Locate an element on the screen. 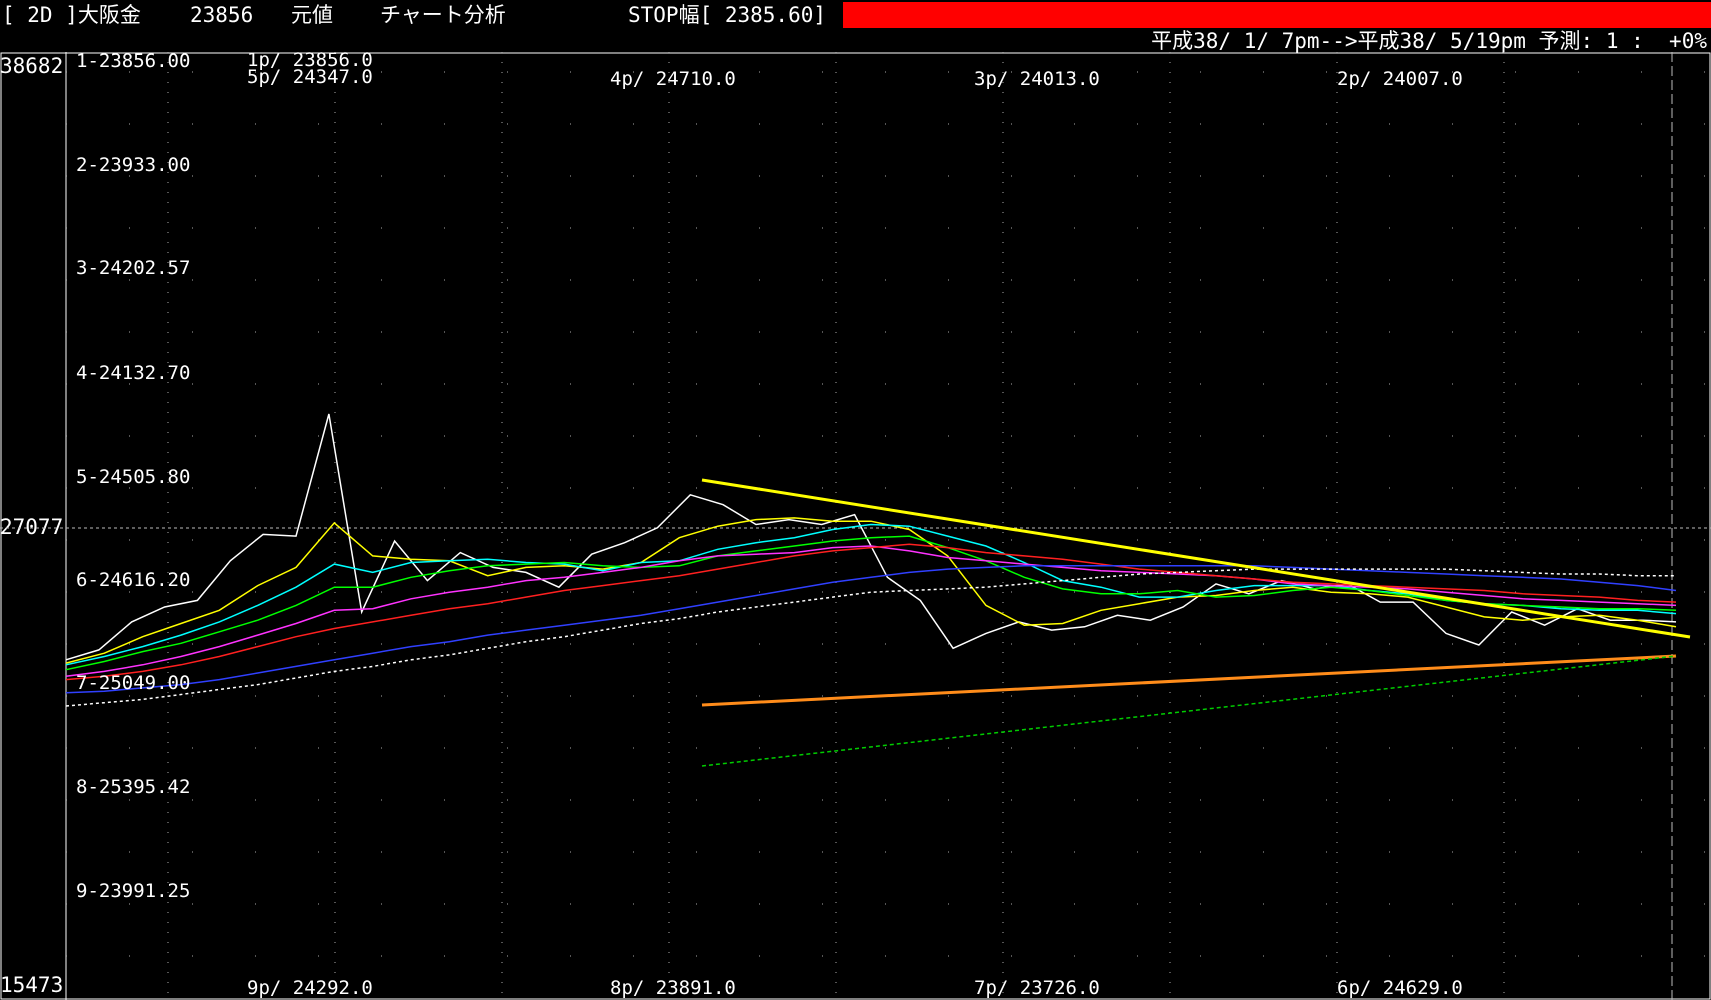 Image resolution: width=1711 pixels, height=1000 pixels. level-label-4: 4-24132.70 is located at coordinates (133, 373).